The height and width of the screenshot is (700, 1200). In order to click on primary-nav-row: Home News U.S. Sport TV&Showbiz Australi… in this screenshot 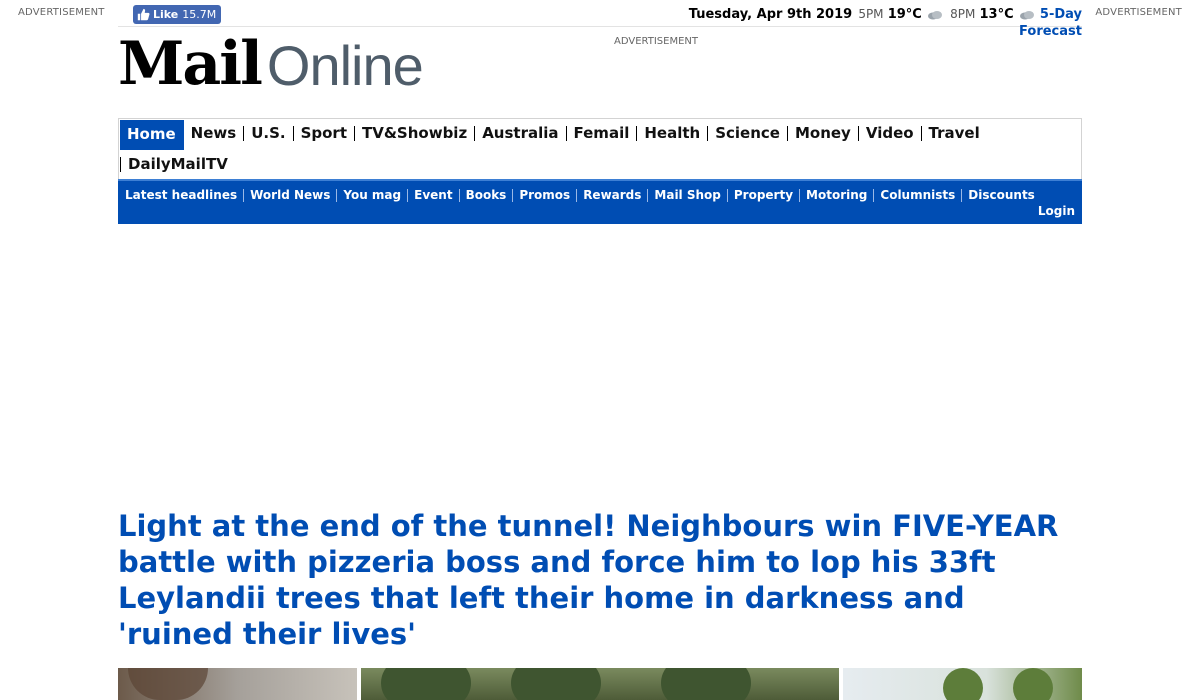, I will do `click(600, 134)`.